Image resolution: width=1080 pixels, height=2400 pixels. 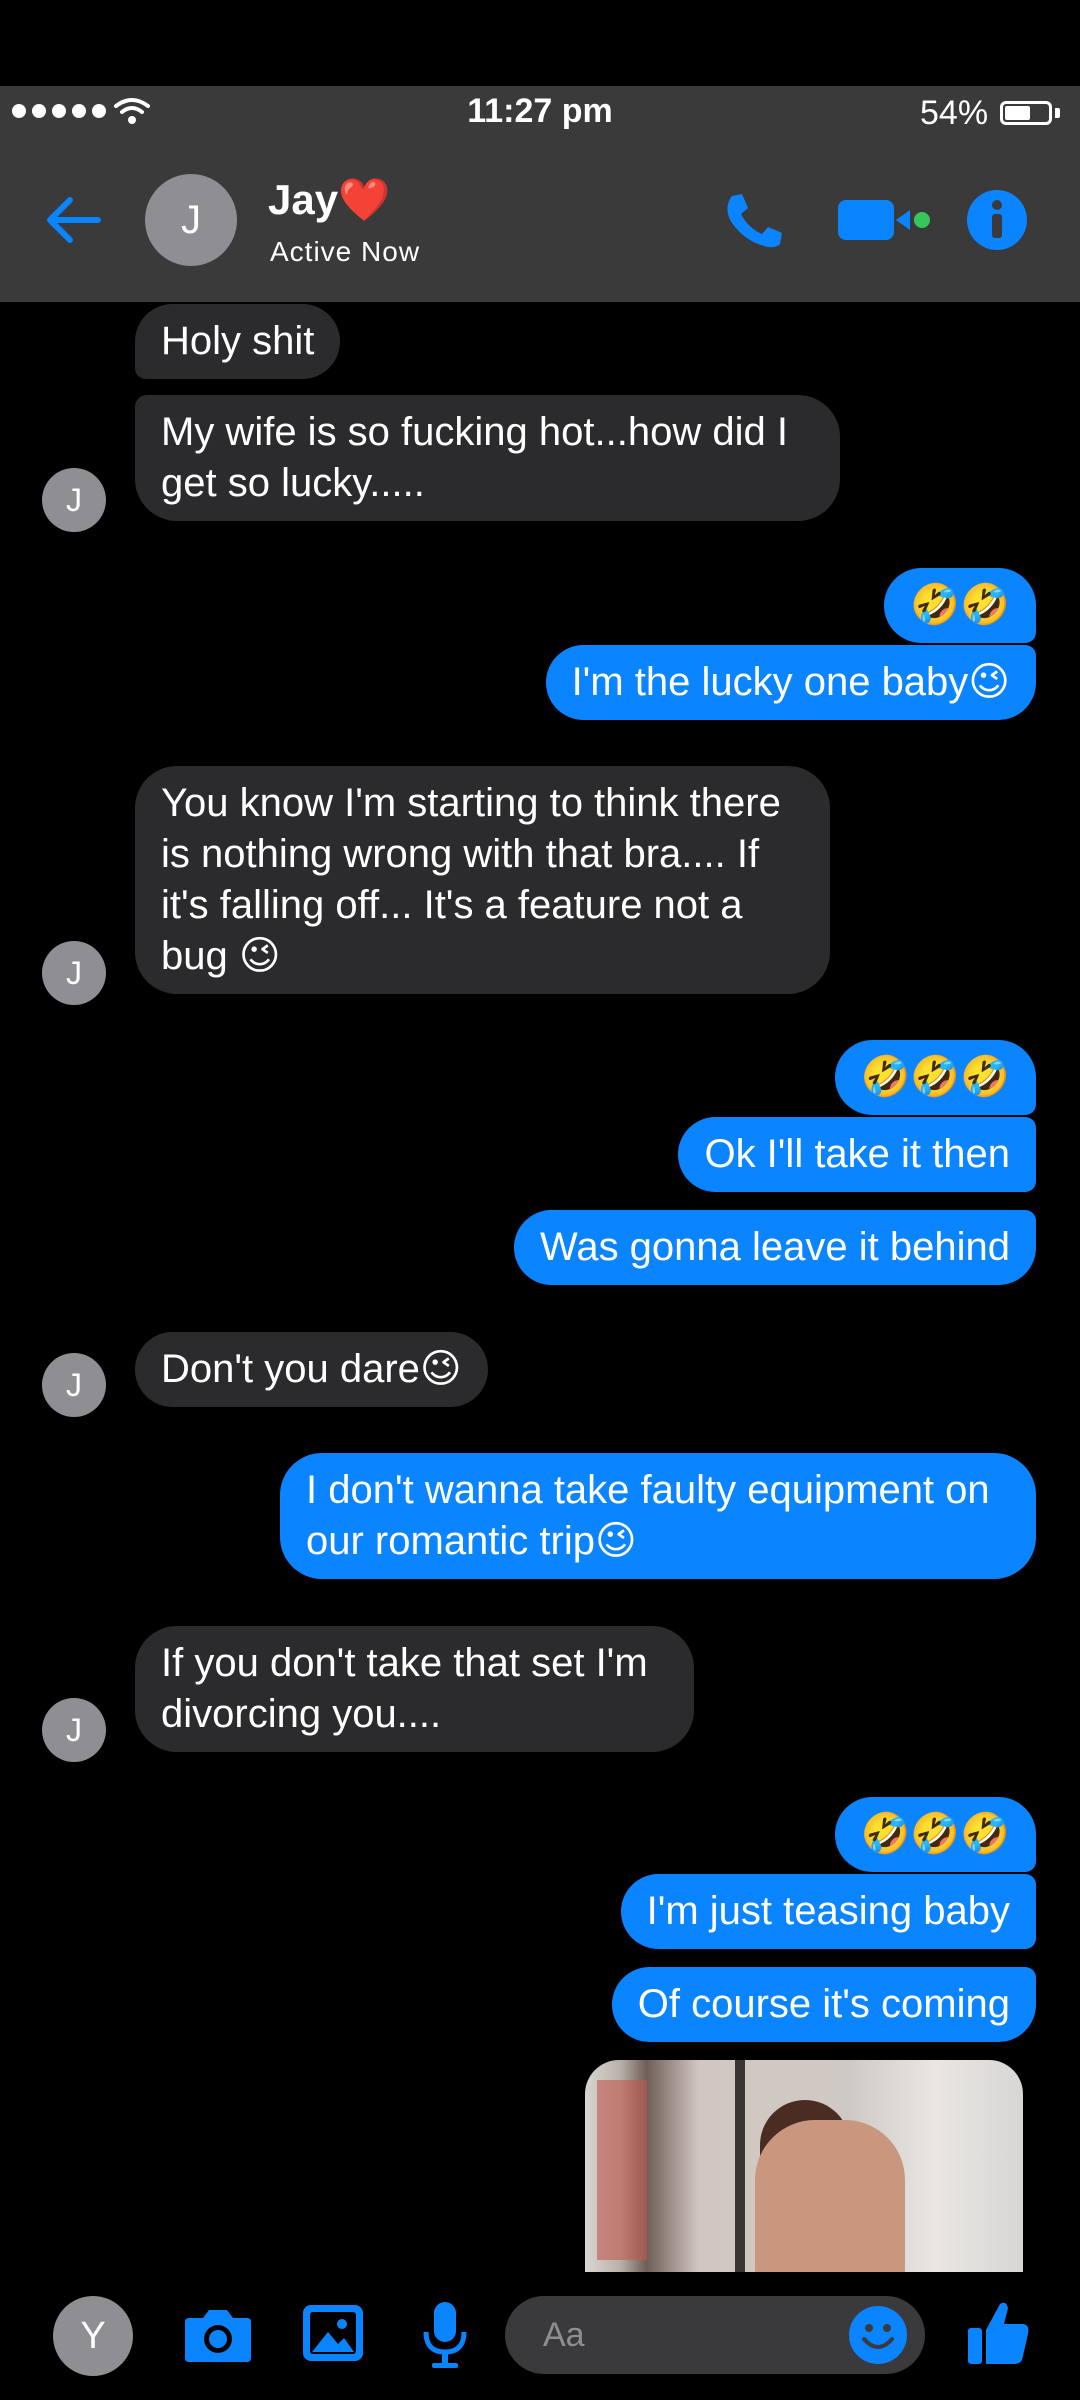 I want to click on message-bubble-incoming: Holy shit, so click(x=238, y=341).